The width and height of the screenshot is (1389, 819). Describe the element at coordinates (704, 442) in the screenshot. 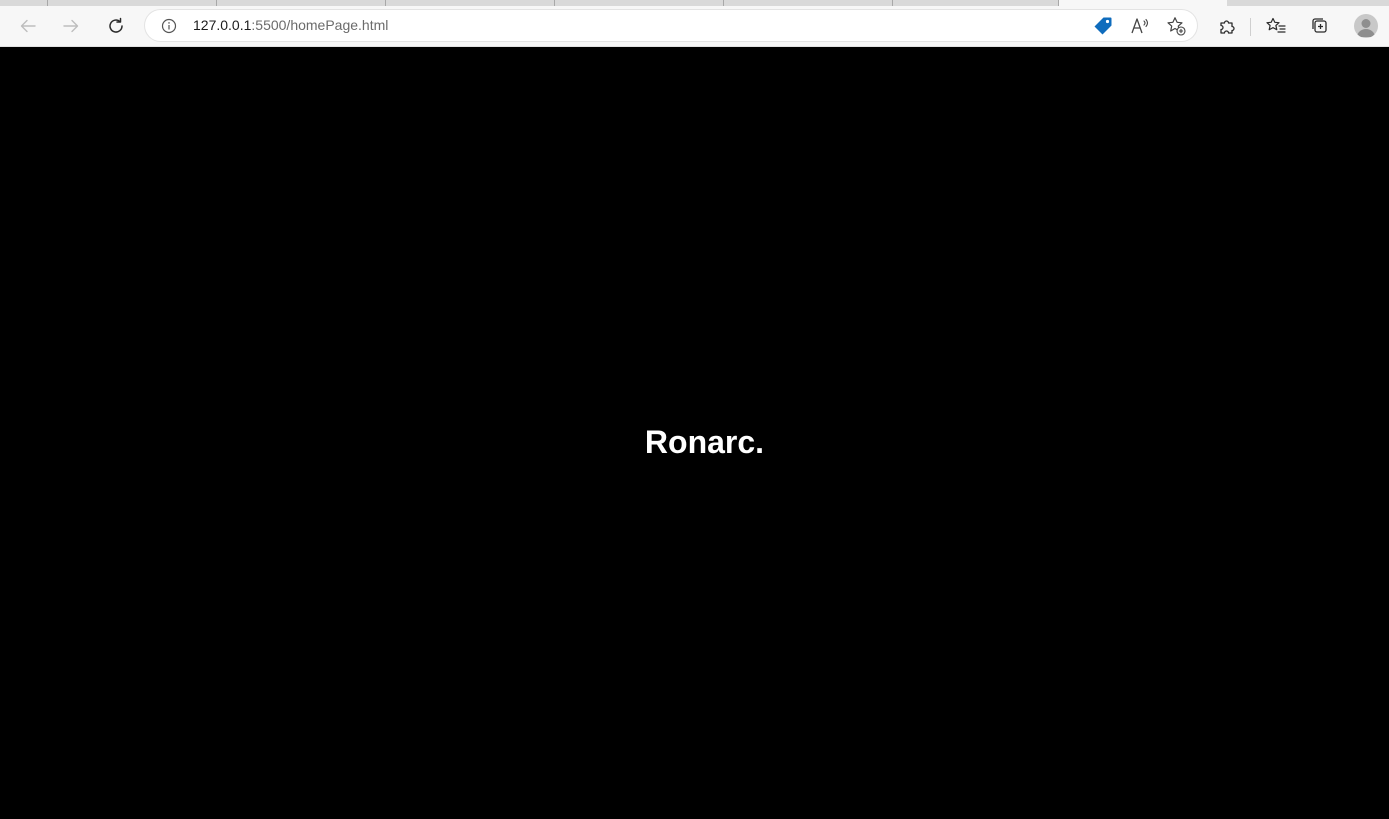

I see `brand-title: Ronarc.` at that location.